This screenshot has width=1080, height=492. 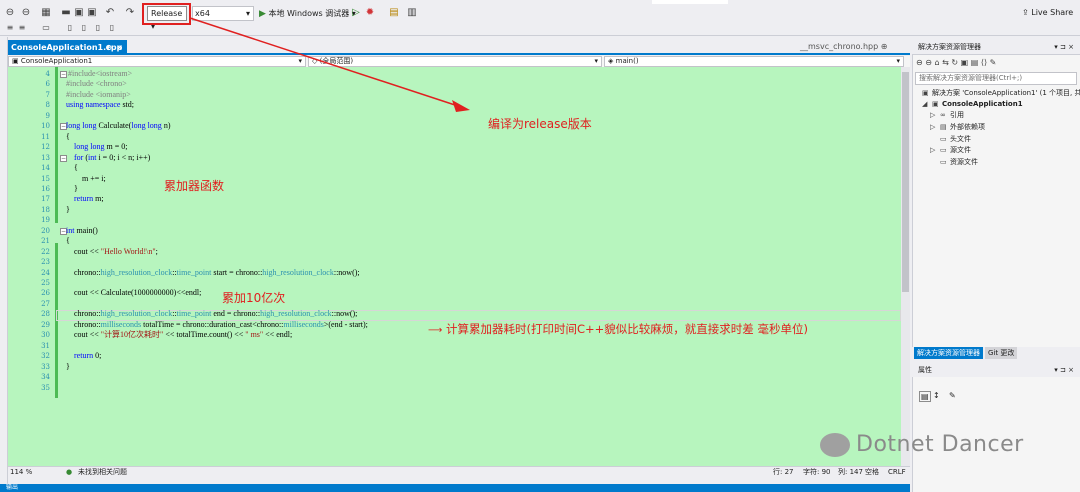 I want to click on output-label: 输出, so click(x=12, y=487).